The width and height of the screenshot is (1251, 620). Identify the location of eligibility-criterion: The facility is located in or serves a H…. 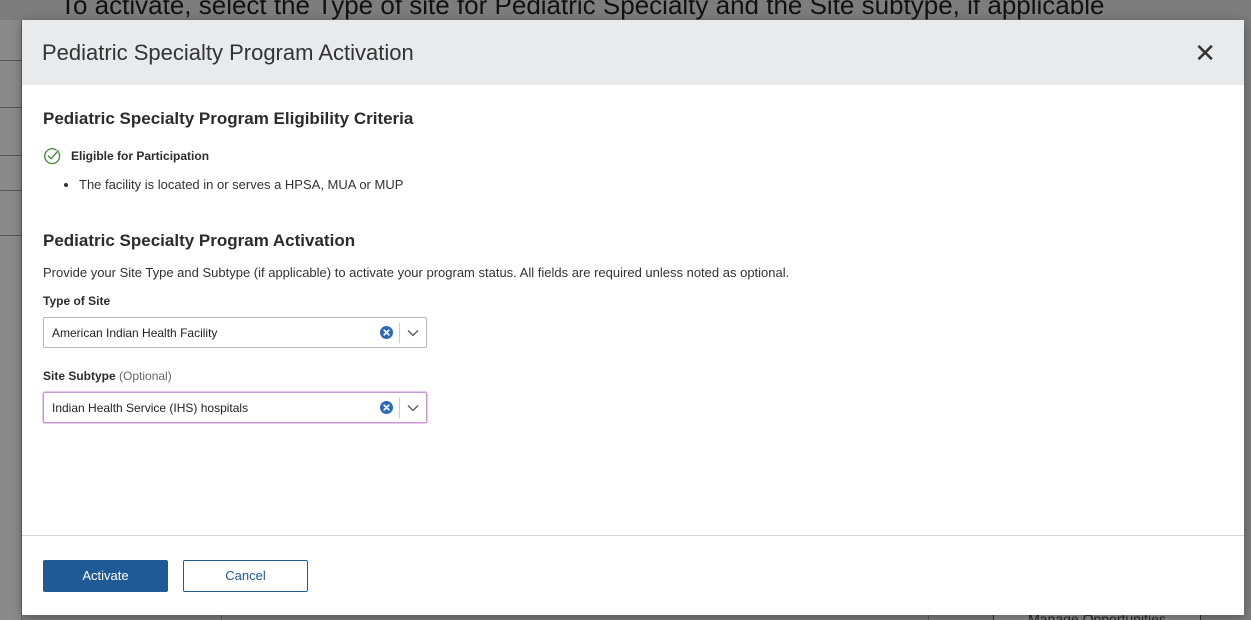
(651, 184).